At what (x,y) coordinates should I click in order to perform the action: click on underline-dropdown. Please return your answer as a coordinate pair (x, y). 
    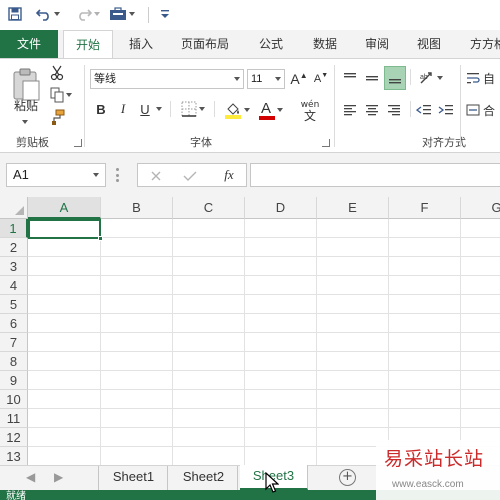
    Looking at the image, I should click on (159, 109).